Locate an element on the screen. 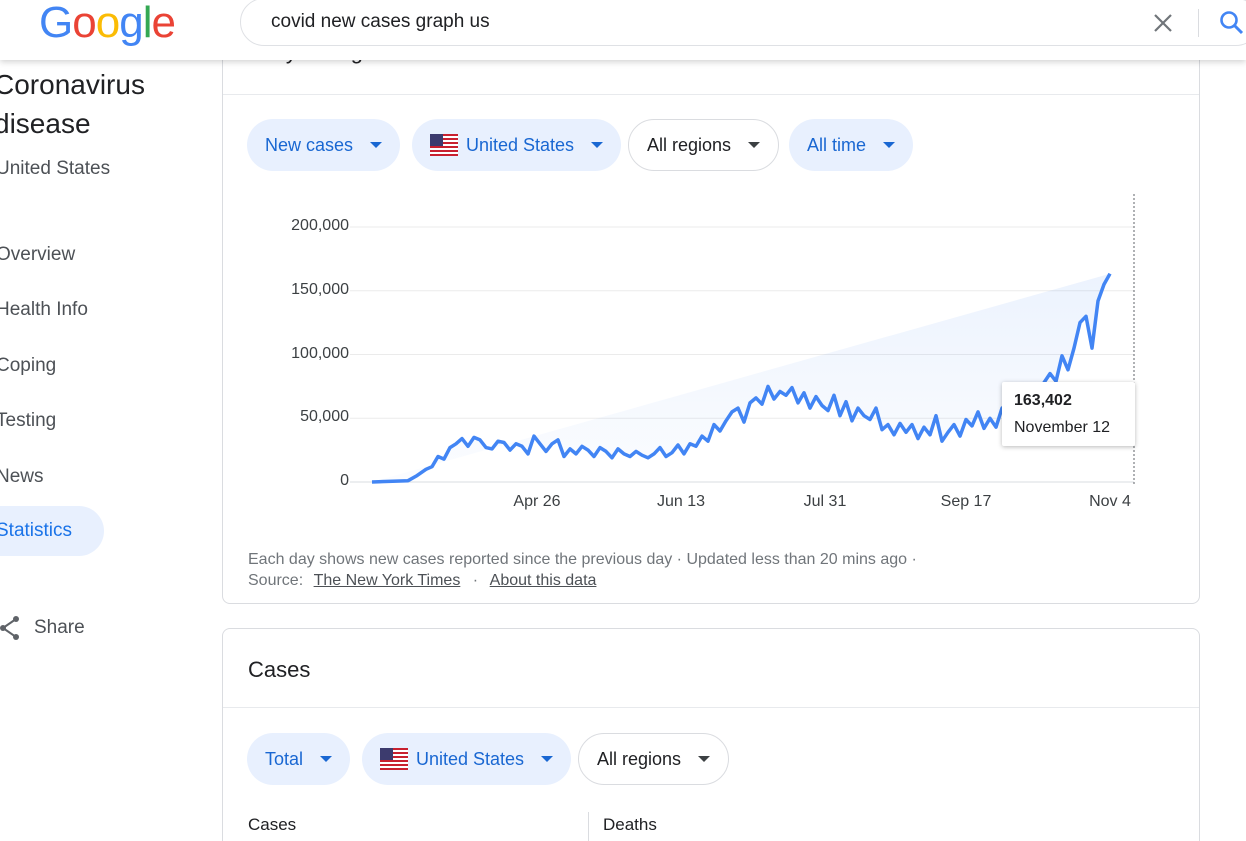 Image resolution: width=1246 pixels, height=841 pixels. search-divider is located at coordinates (1198, 23).